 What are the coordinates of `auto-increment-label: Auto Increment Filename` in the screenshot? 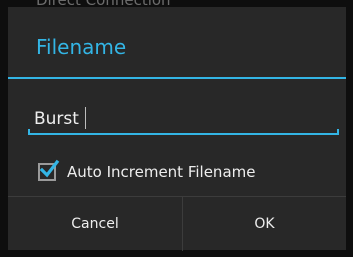 It's located at (161, 172).